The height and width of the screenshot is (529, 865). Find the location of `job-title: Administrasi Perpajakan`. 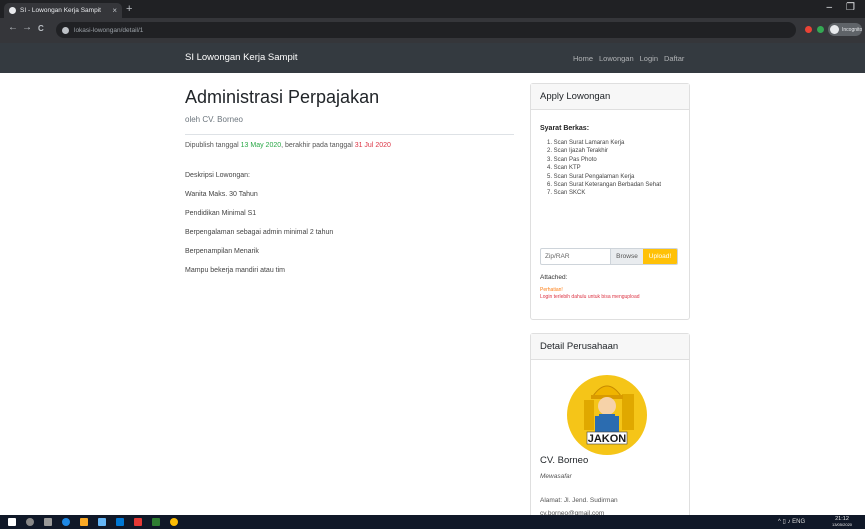

job-title: Administrasi Perpajakan is located at coordinates (282, 97).